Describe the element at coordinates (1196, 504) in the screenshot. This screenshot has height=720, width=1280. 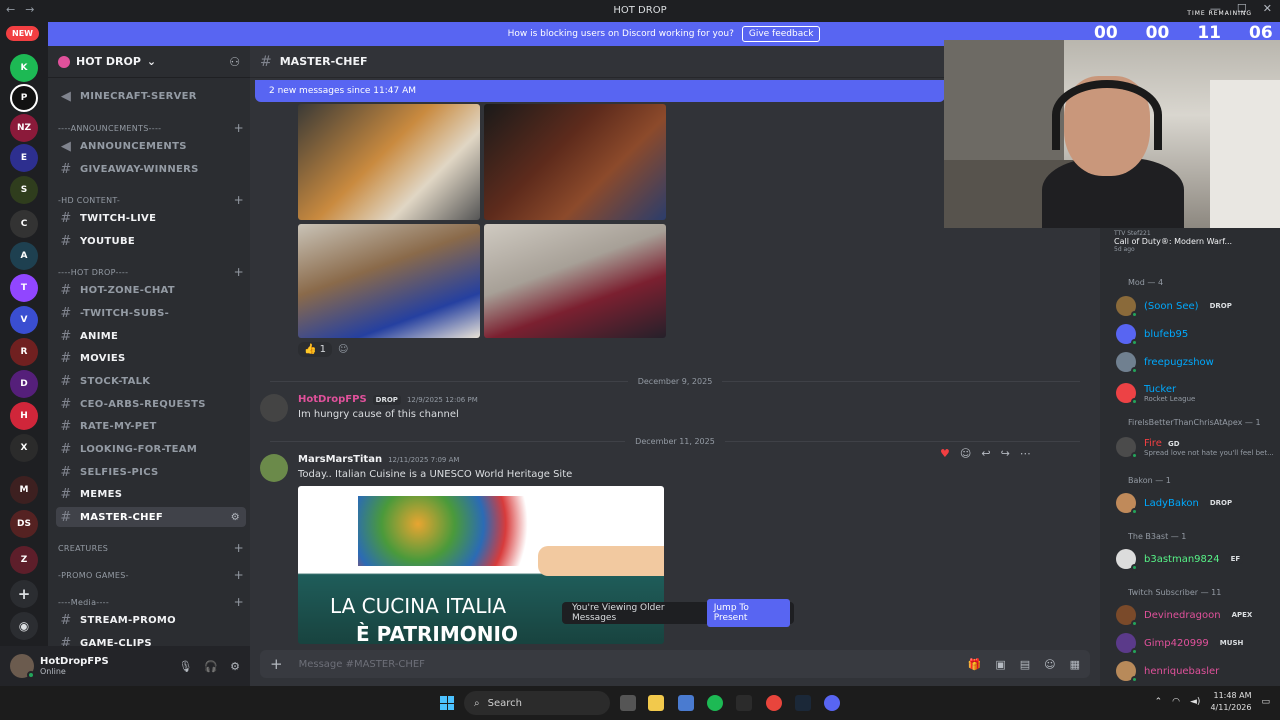
I see `member-row: LadyBakon DROP` at that location.